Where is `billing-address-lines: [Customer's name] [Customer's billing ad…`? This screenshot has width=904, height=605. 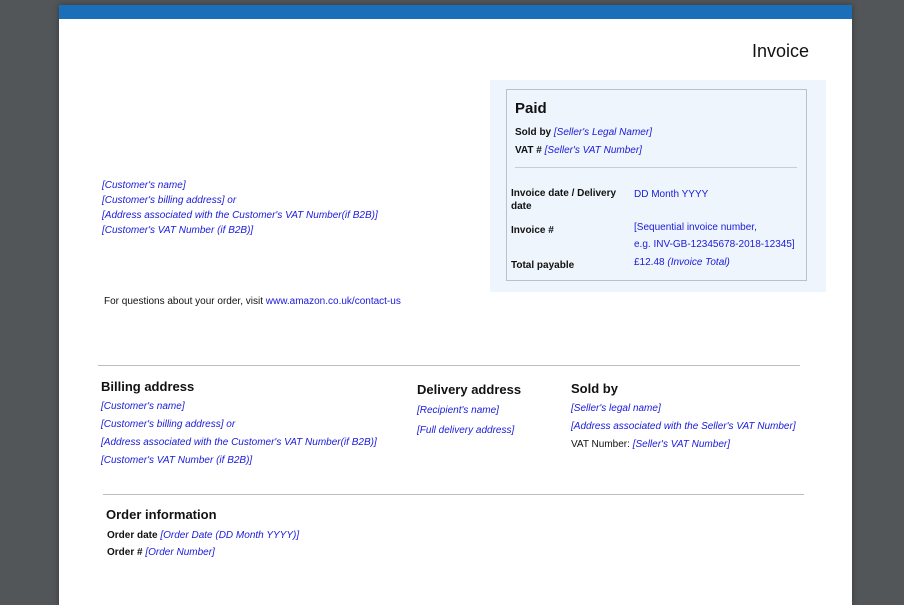
billing-address-lines: [Customer's name] [Customer's billing ad… is located at coordinates (239, 434).